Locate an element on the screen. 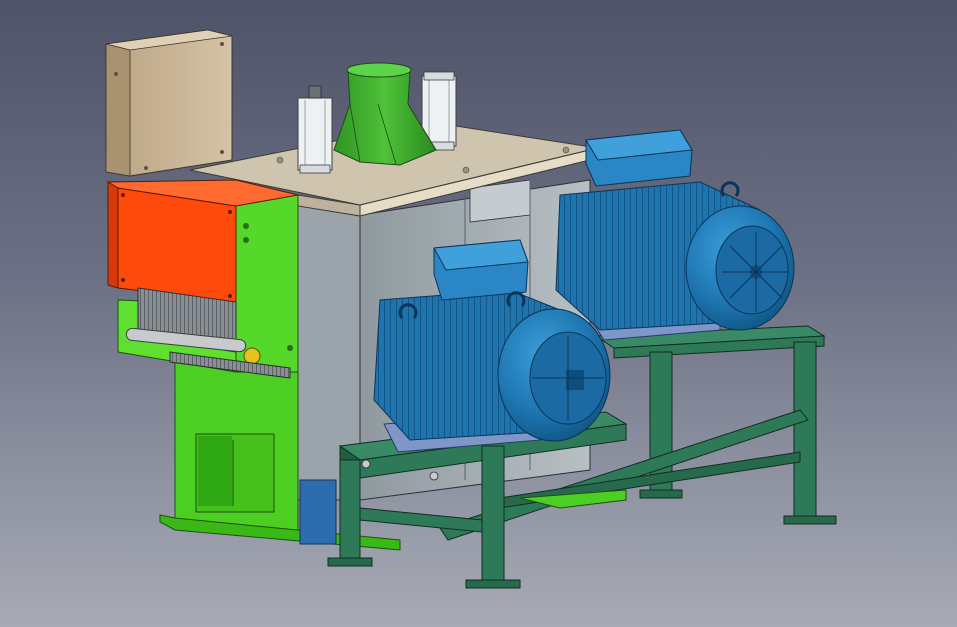  control-cabinet is located at coordinates (169, 103).